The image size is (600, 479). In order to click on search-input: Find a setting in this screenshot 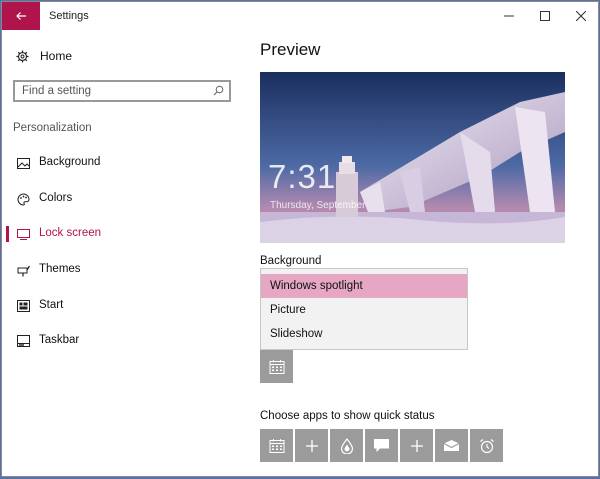, I will do `click(122, 91)`.